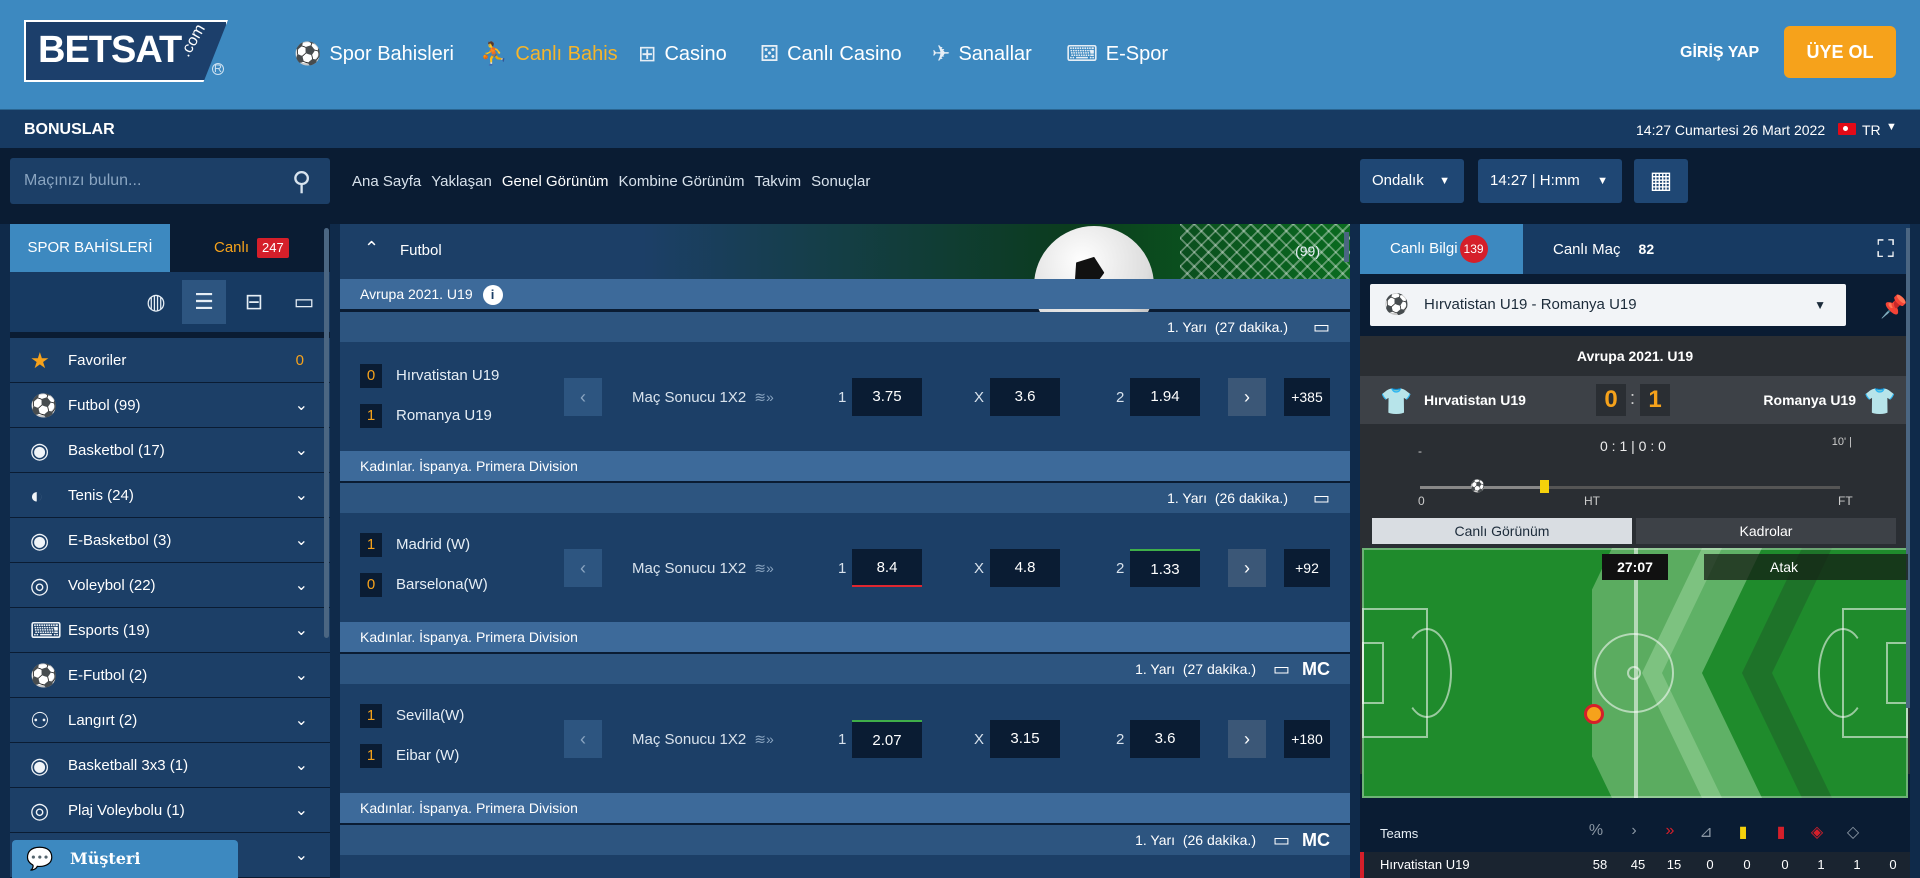 The width and height of the screenshot is (1920, 878). What do you see at coordinates (1661, 181) in the screenshot?
I see `calculator-button: ▦` at bounding box center [1661, 181].